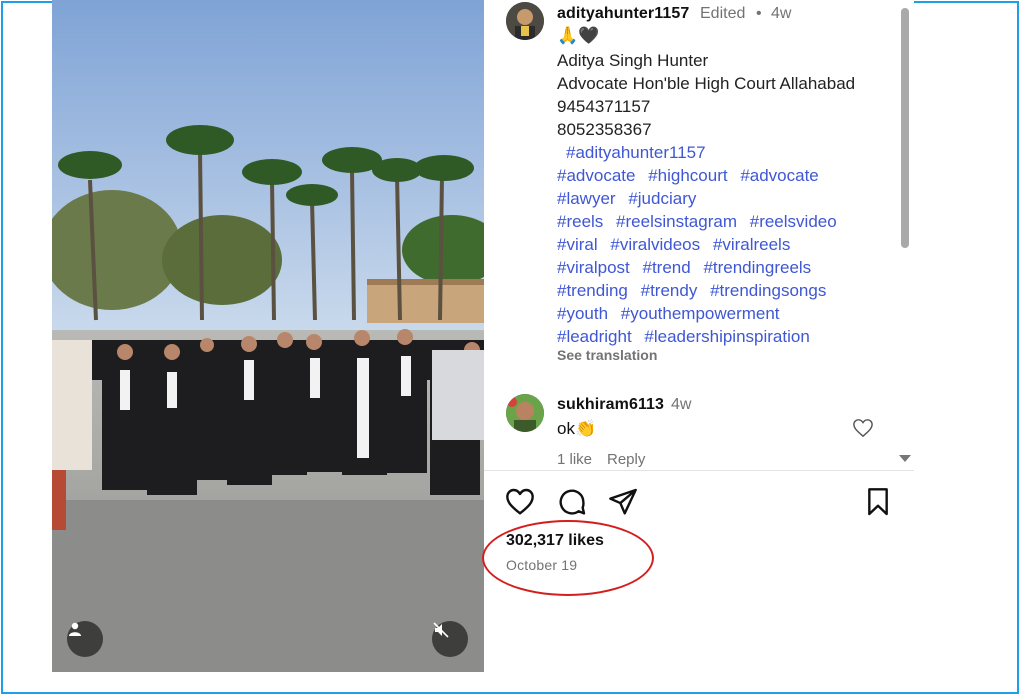 The height and width of the screenshot is (699, 1024). I want to click on caption-phone-2: 8052358367, so click(604, 129).